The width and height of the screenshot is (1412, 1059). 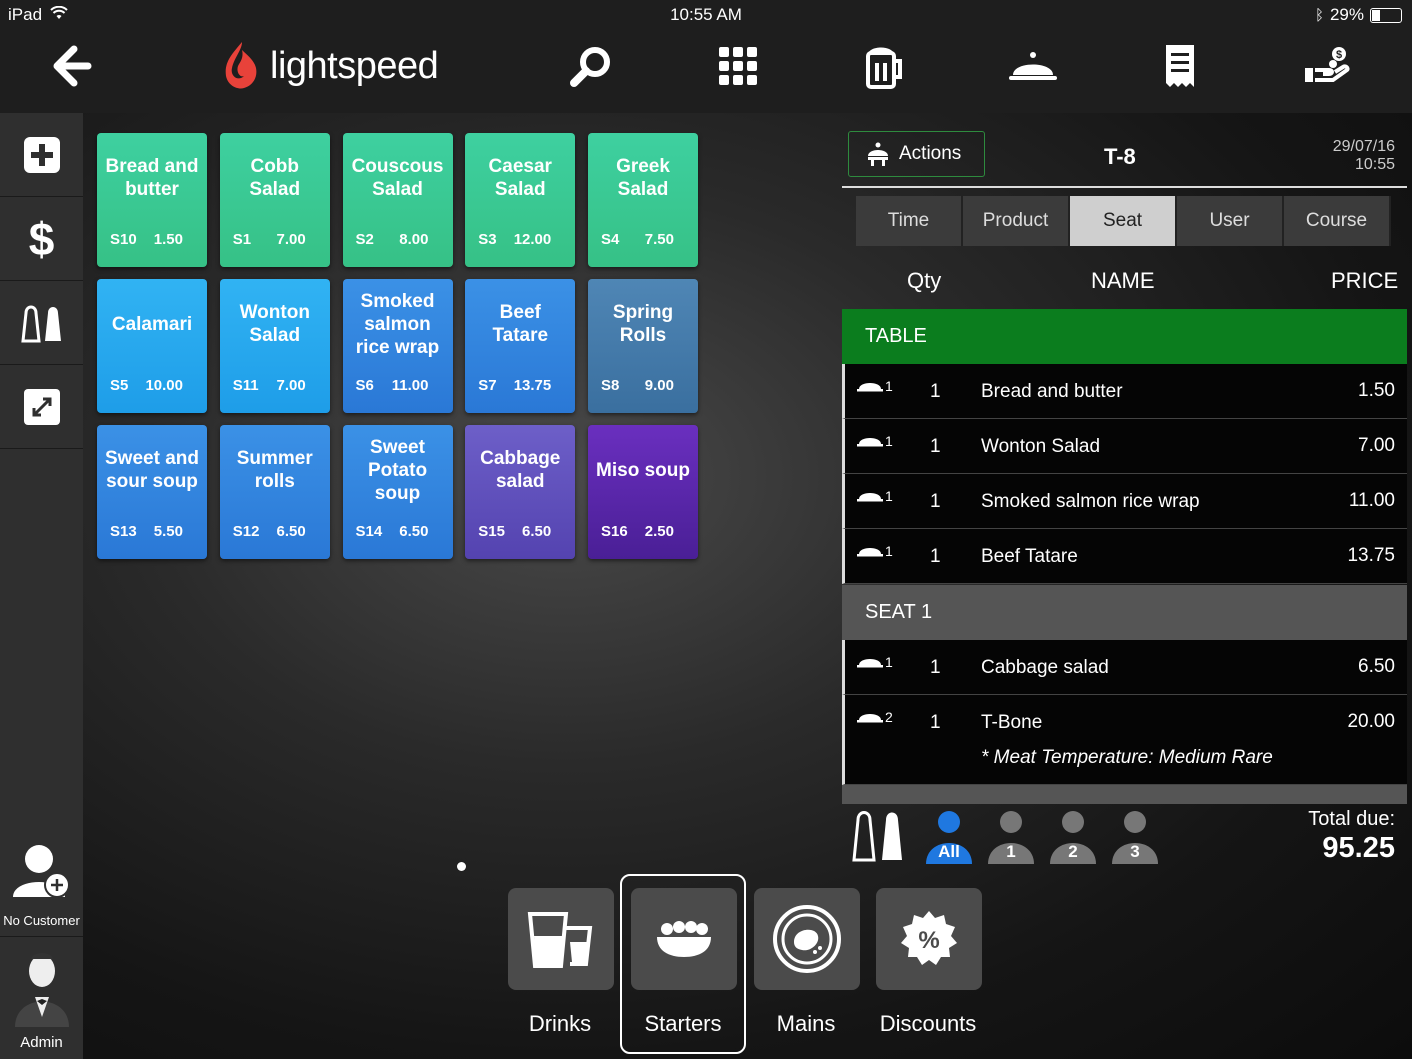 What do you see at coordinates (1124, 667) in the screenshot?
I see `order-line: 1 1 Cabbage salad 6.50` at bounding box center [1124, 667].